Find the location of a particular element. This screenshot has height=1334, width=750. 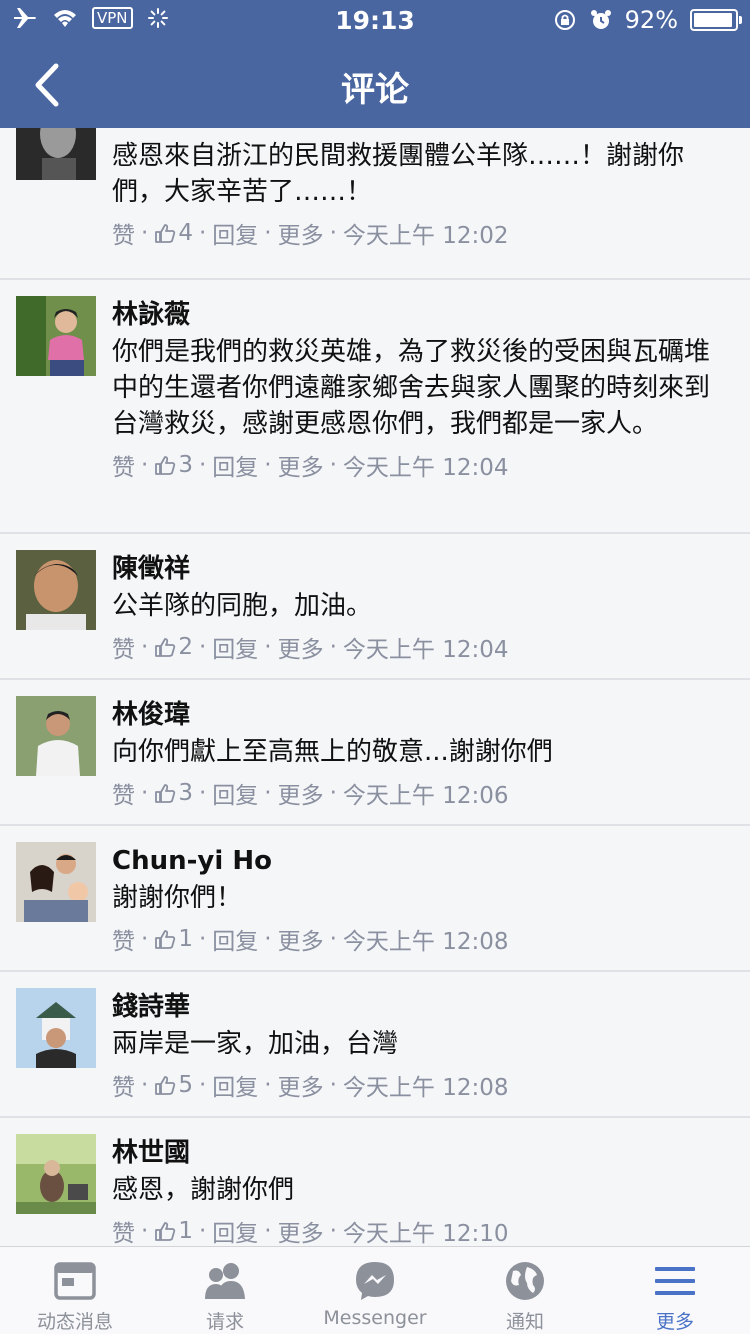

comment-meta: 赞 · 2 · 回复 · 更多 · 今天上午 12:04 is located at coordinates (423, 647).